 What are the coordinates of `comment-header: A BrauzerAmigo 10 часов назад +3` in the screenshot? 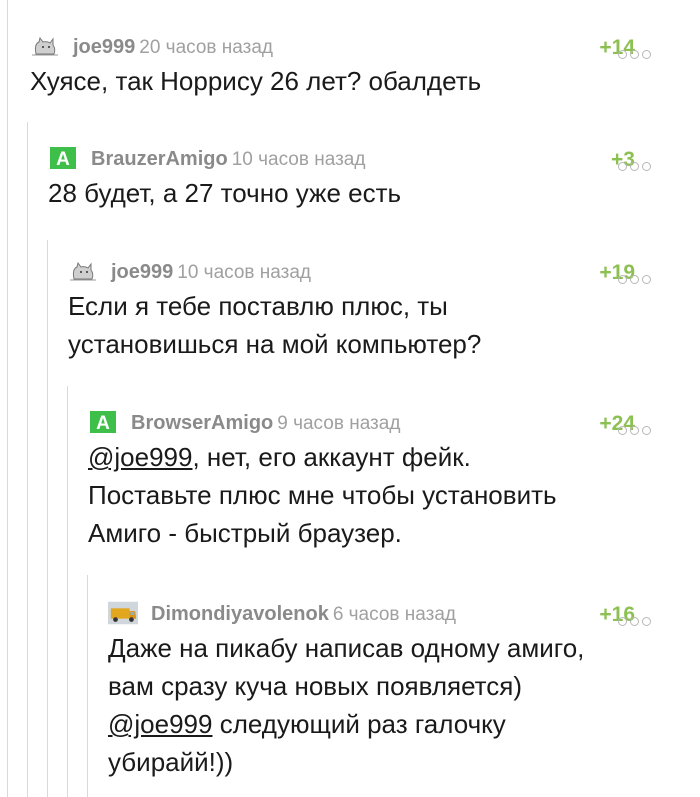 It's located at (354, 157).